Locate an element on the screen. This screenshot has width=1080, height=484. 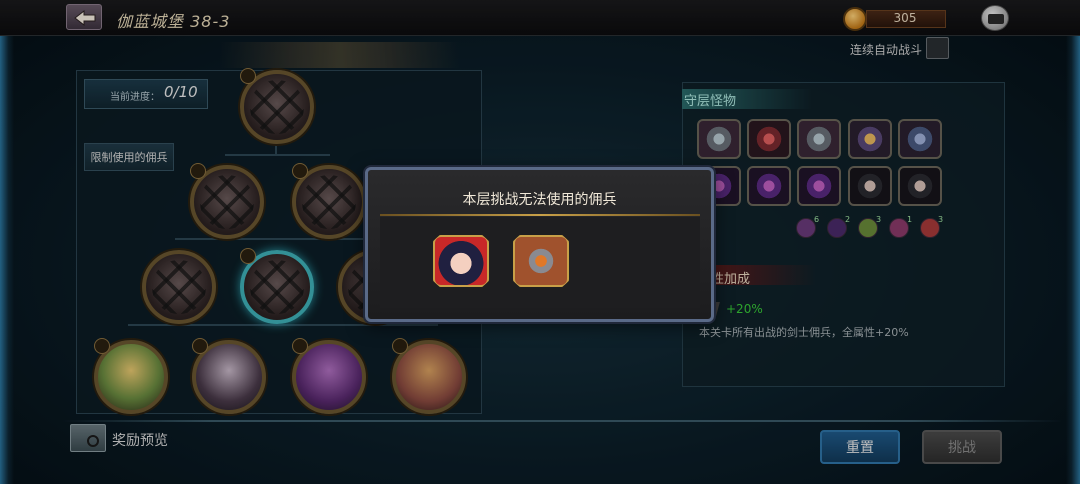
dialog-title: 本层挑战无法使用的佣兵 is located at coordinates (539, 200).